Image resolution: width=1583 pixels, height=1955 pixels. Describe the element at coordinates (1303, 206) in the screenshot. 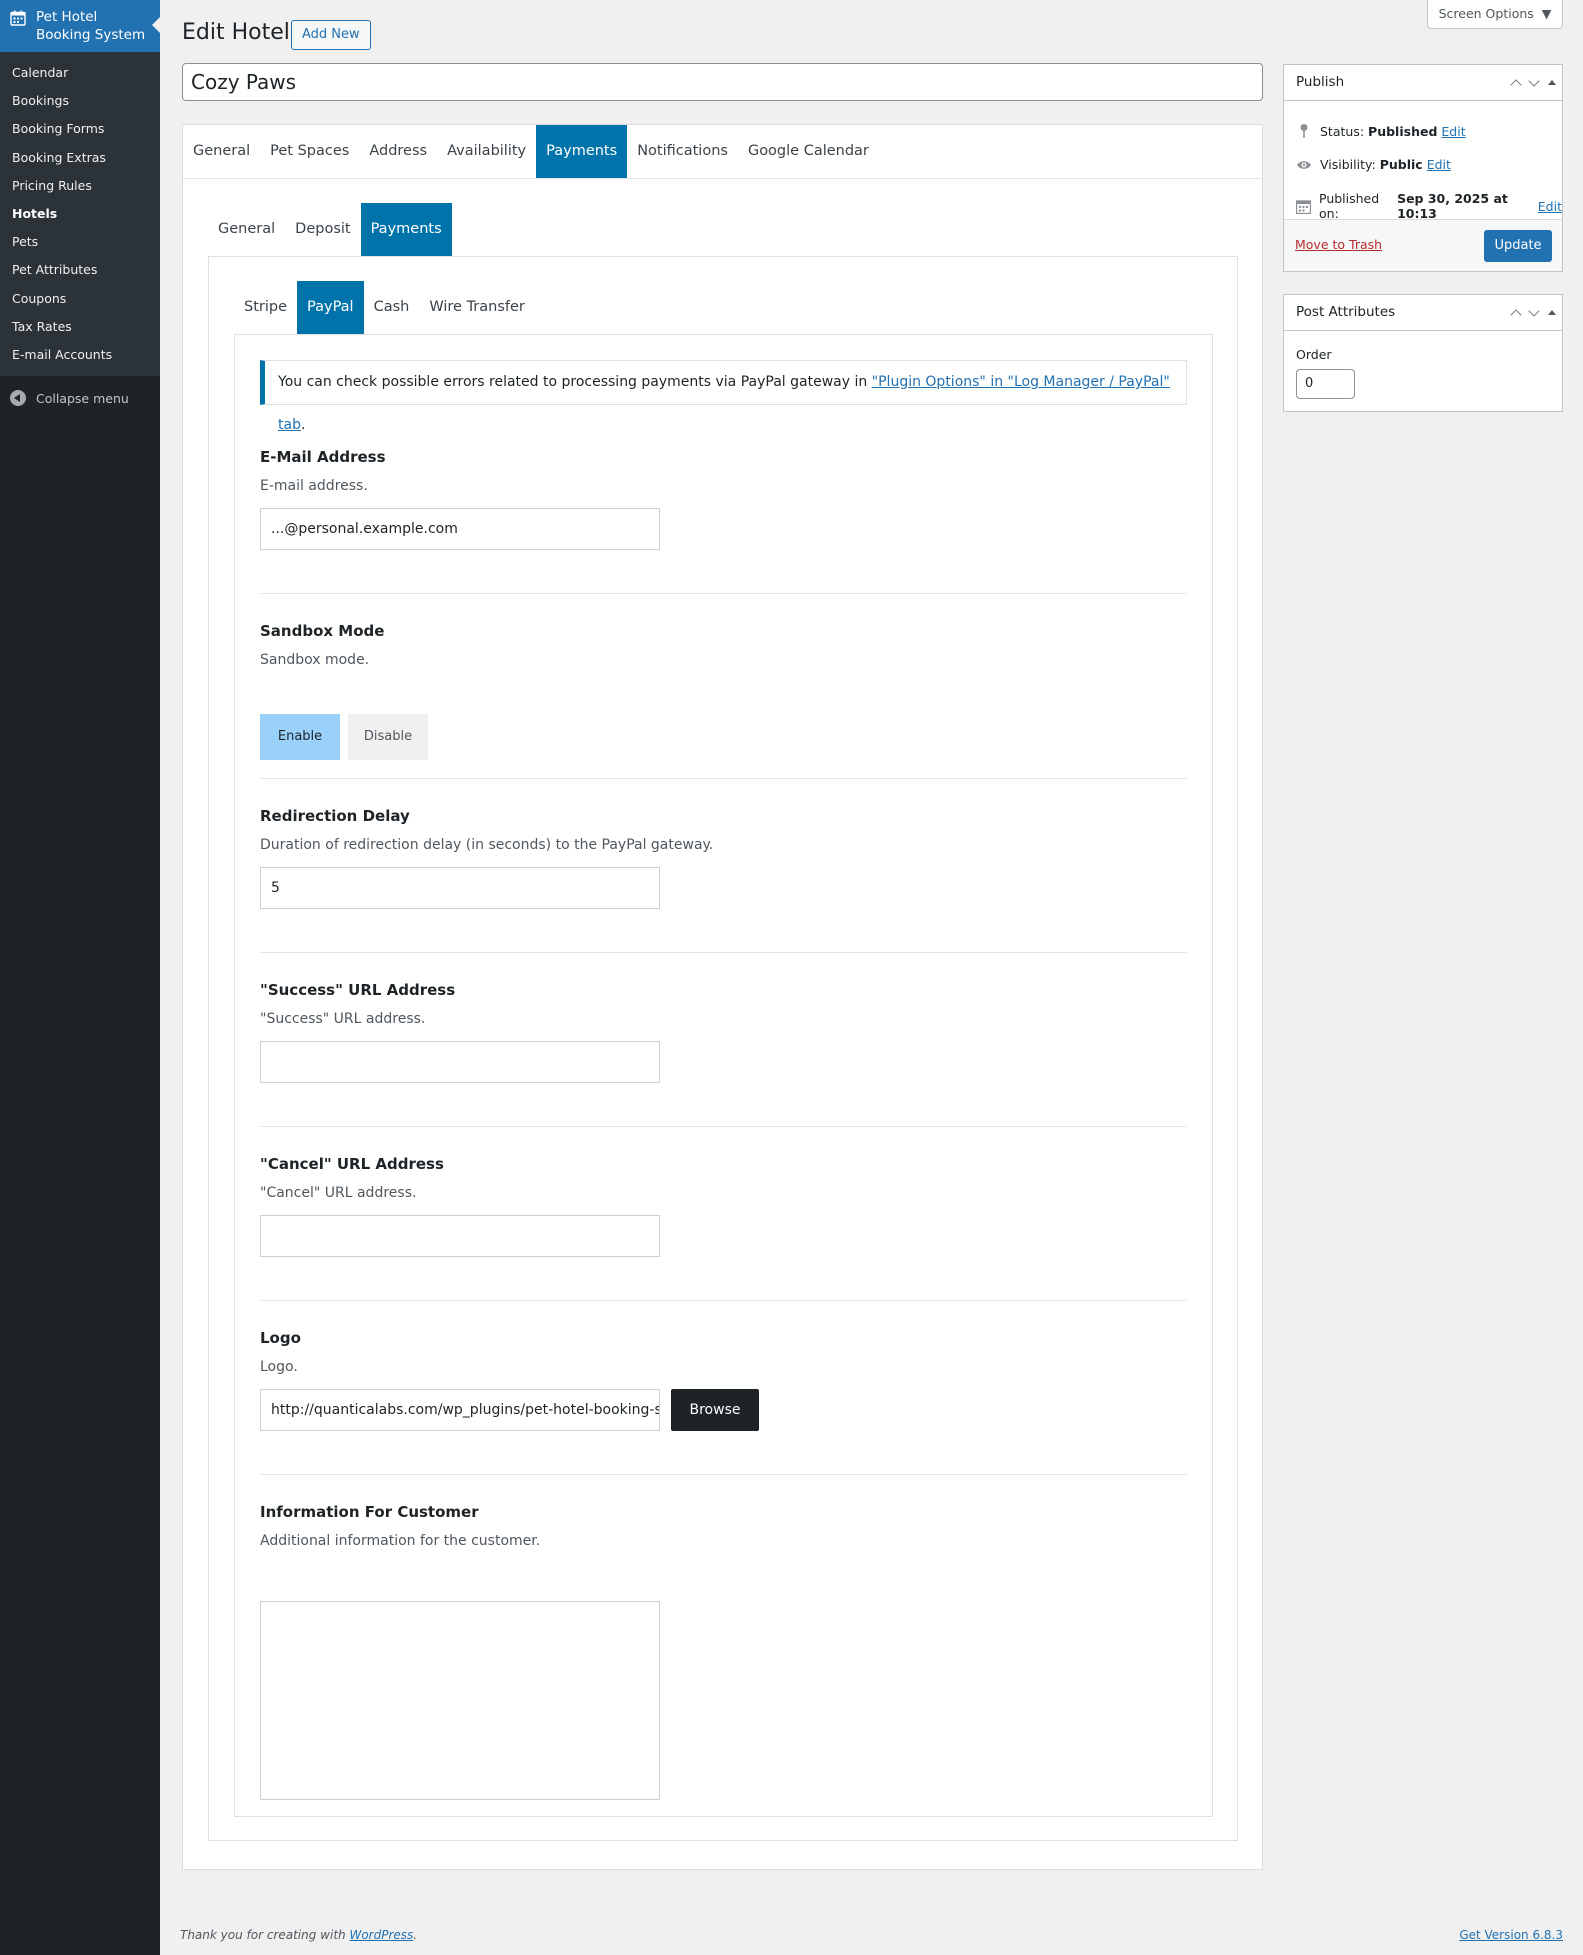

I see `calendar-date-icon` at that location.